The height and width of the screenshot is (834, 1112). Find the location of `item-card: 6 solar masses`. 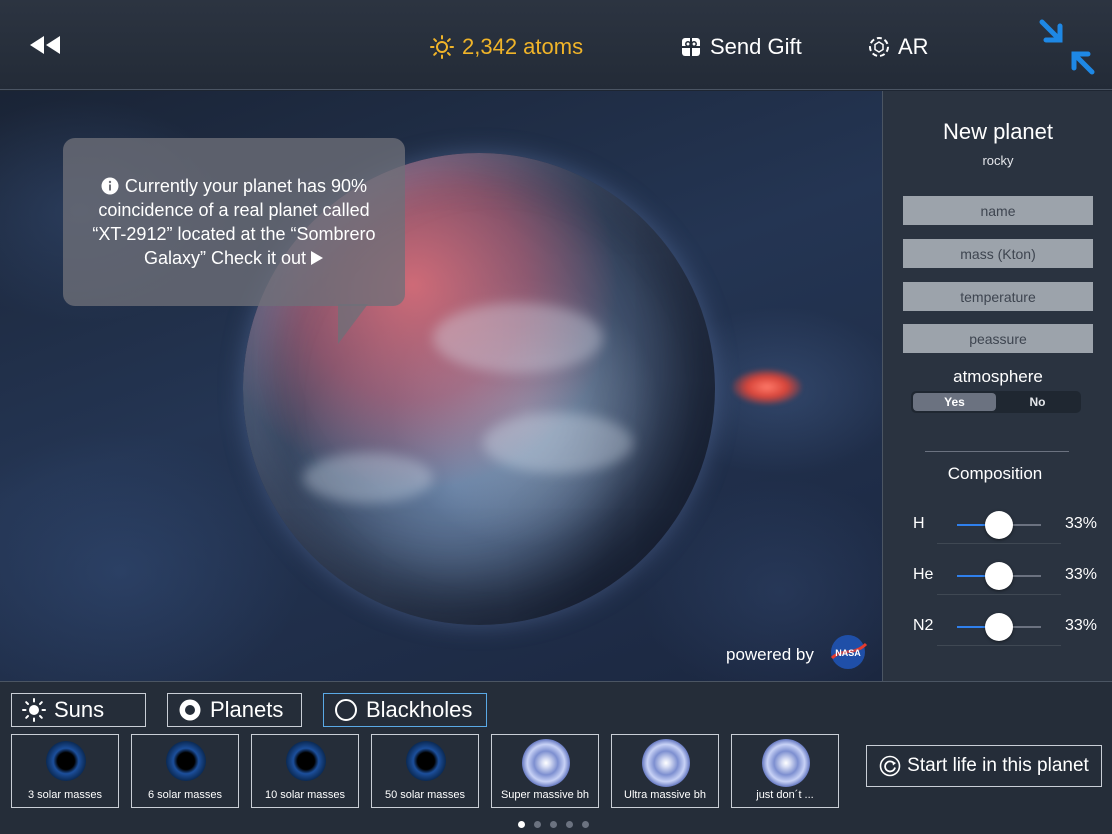

item-card: 6 solar masses is located at coordinates (185, 771).